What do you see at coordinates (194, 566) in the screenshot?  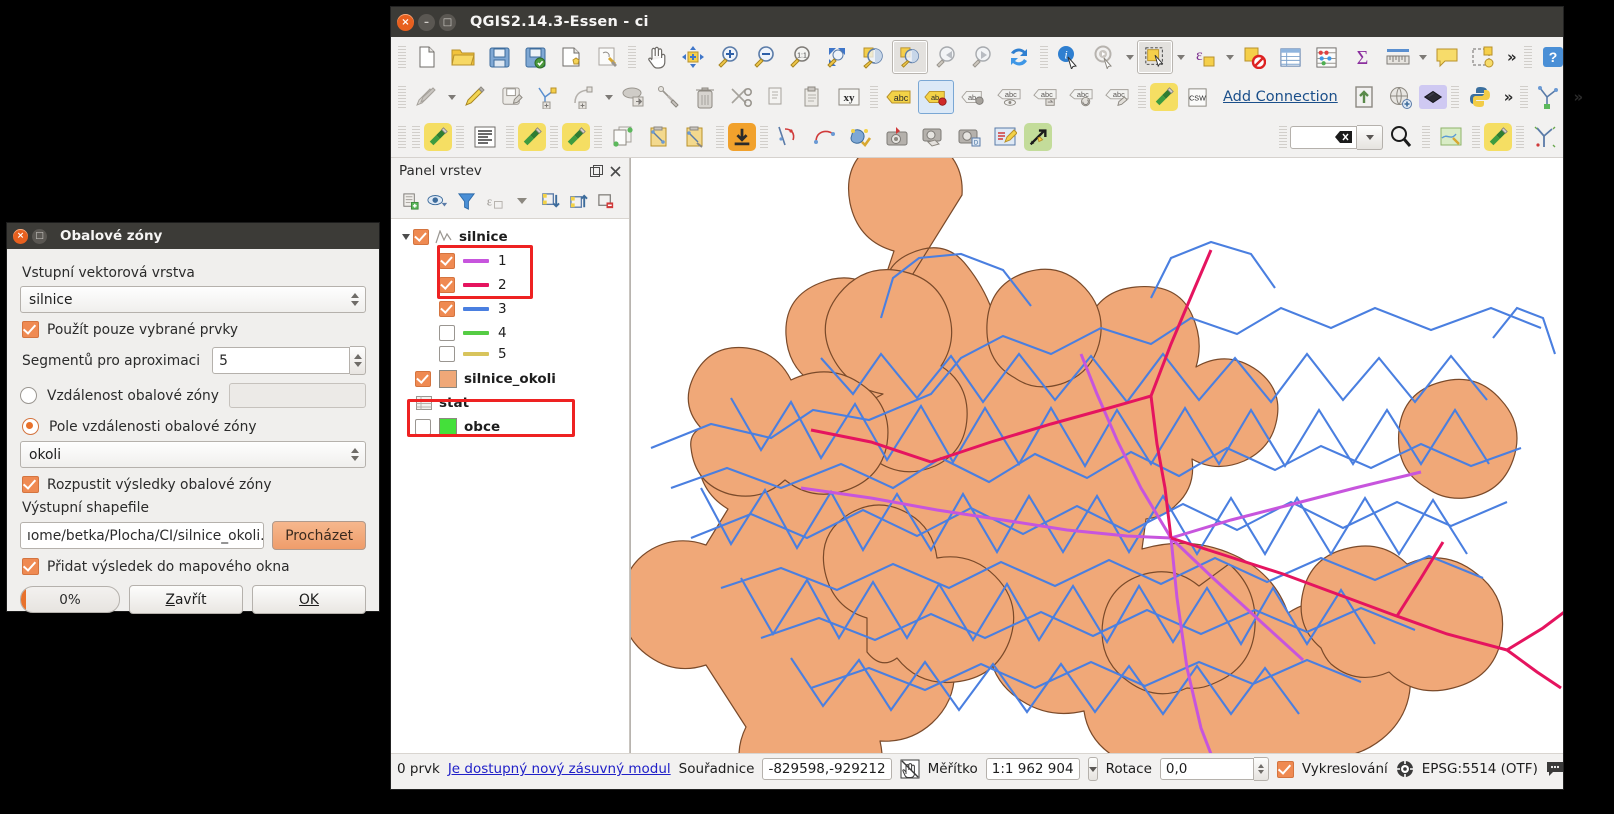 I see `add-result-row: Přidat výsledek do mapového okna` at bounding box center [194, 566].